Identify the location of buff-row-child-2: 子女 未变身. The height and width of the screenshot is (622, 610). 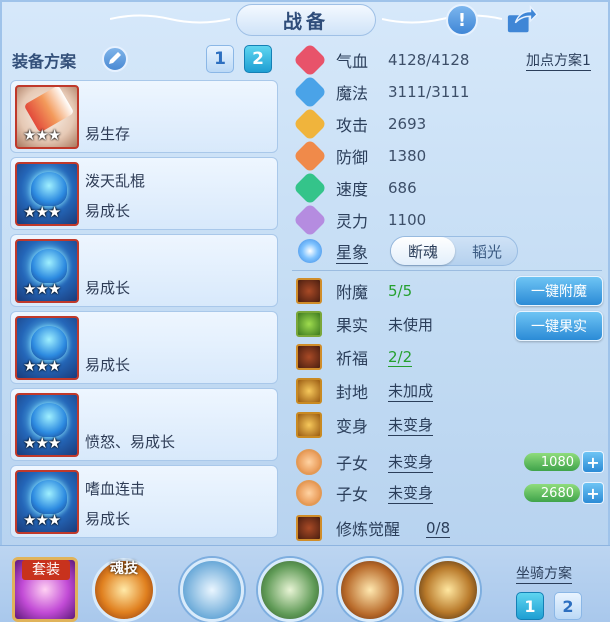
(365, 493).